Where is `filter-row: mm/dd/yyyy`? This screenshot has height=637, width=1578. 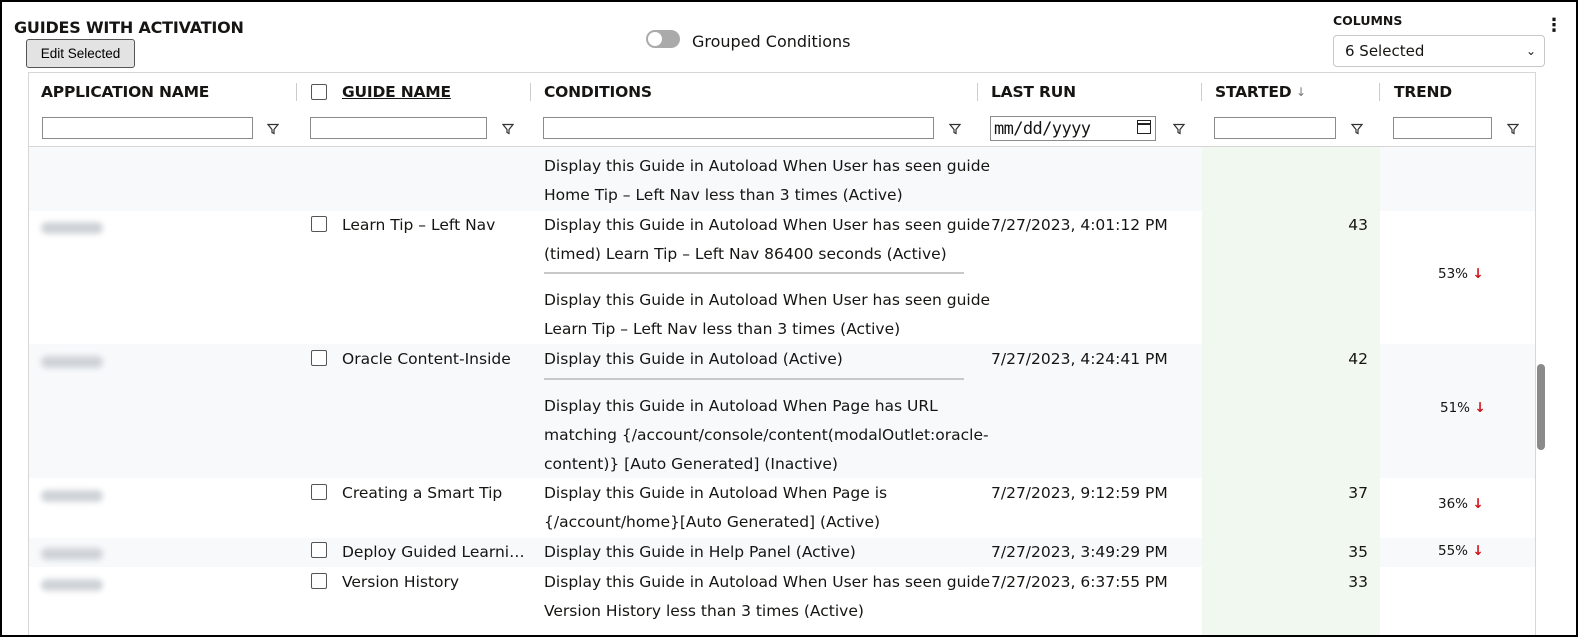 filter-row: mm/dd/yyyy is located at coordinates (782, 128).